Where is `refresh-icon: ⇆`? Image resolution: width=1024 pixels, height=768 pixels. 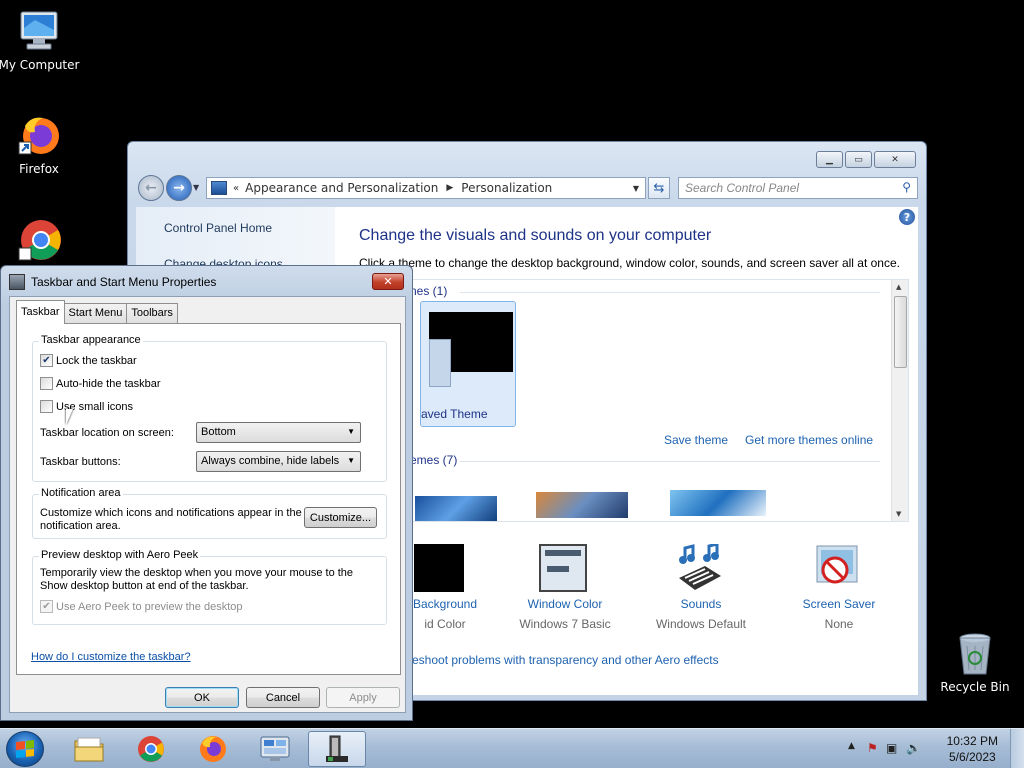
refresh-icon: ⇆ is located at coordinates (659, 188).